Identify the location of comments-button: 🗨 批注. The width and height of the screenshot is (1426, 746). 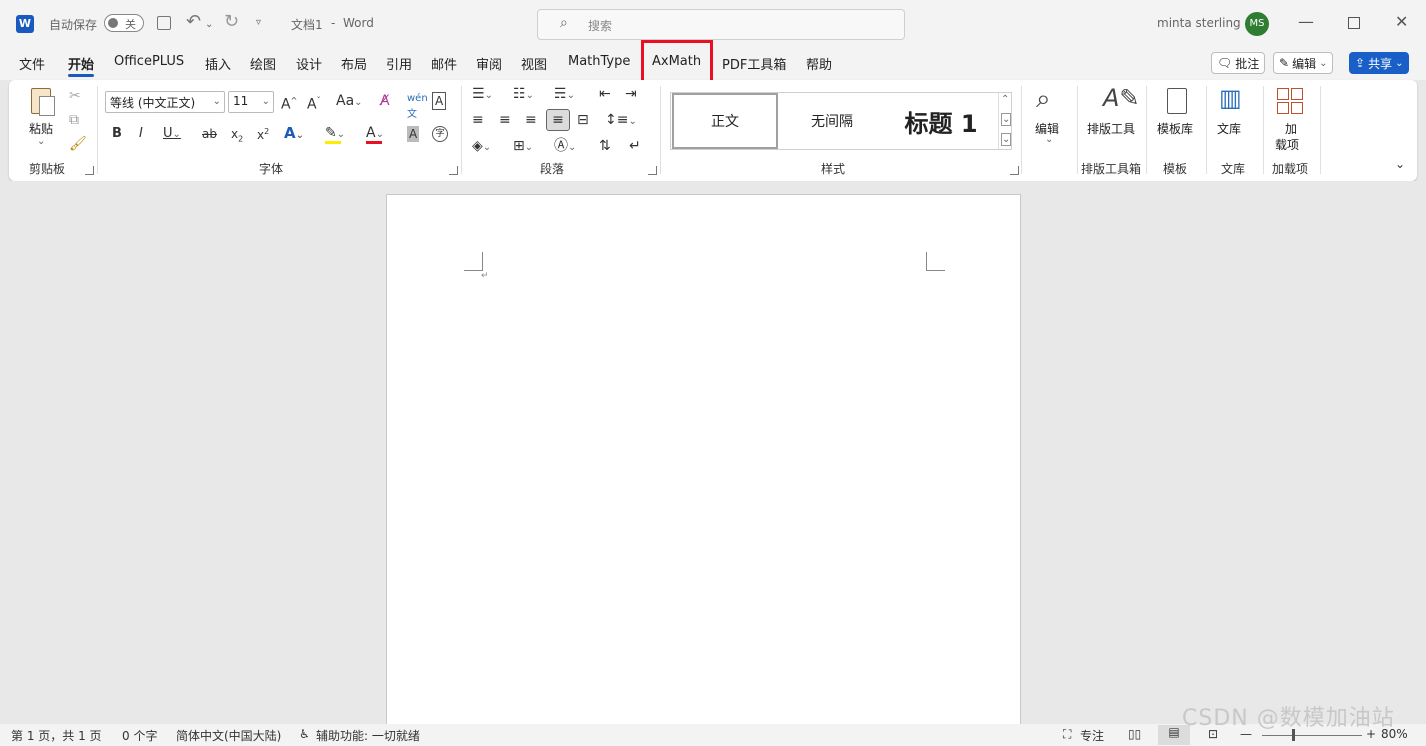
(1238, 63).